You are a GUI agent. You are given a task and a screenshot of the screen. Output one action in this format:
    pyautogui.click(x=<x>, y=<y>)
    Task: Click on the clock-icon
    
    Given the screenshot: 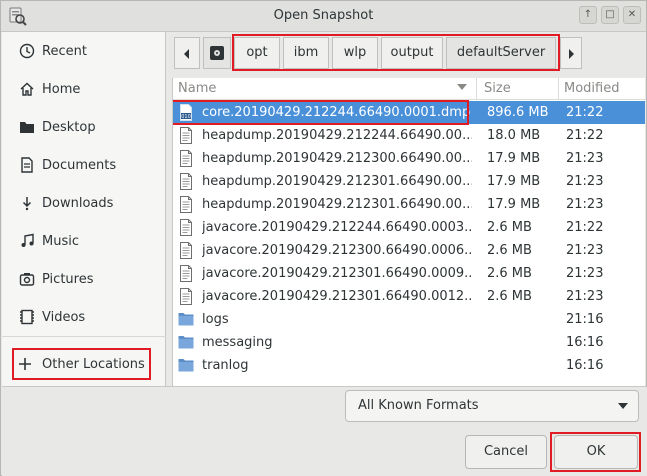 What is the action you would take?
    pyautogui.click(x=27, y=51)
    